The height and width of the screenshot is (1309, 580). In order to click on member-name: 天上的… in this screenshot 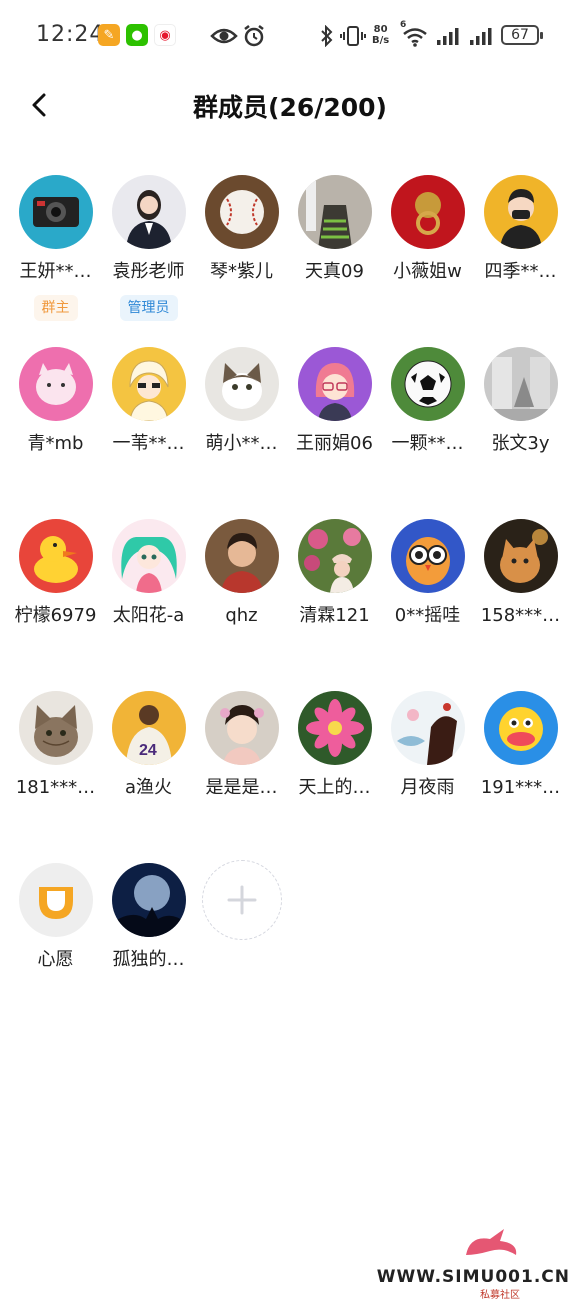, I will do `click(334, 787)`.